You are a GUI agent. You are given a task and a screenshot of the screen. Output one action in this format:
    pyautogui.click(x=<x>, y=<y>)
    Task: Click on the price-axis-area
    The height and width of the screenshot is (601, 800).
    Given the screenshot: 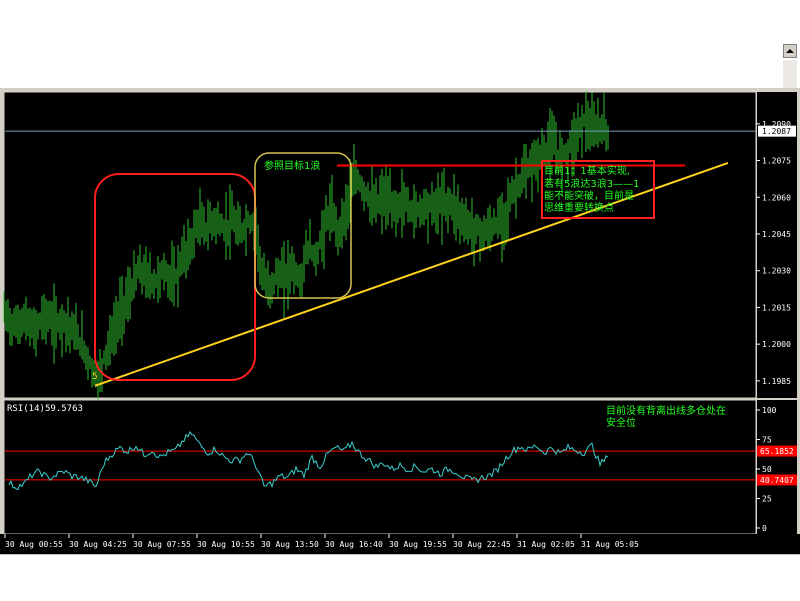 What is the action you would take?
    pyautogui.click(x=777, y=245)
    